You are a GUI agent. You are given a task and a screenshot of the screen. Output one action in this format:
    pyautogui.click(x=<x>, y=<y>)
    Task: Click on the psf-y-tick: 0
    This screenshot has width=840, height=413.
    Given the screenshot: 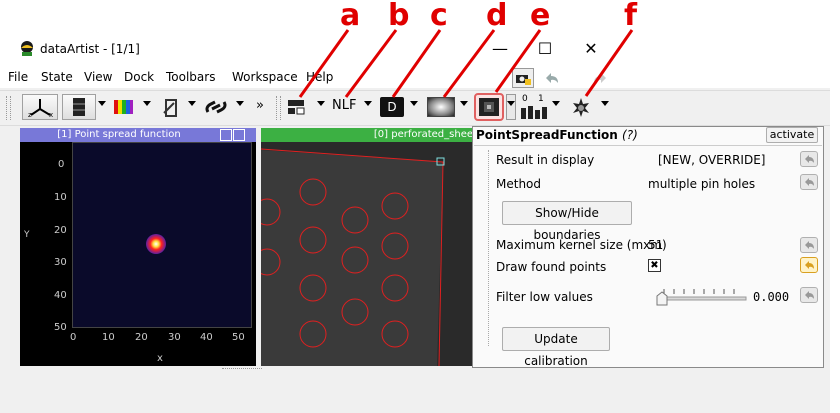 What is the action you would take?
    pyautogui.click(x=61, y=164)
    